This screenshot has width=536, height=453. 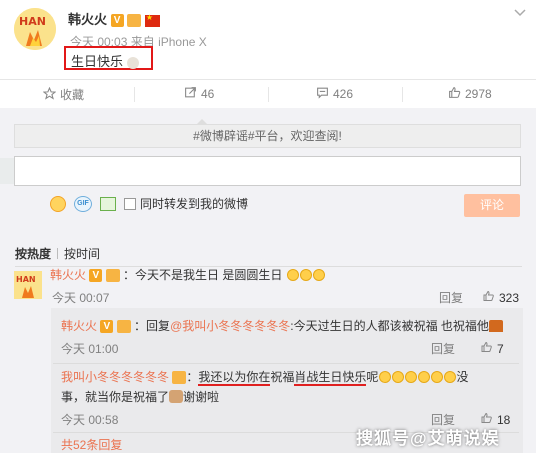 What do you see at coordinates (492, 205) in the screenshot?
I see `submit-comment-button: 评论` at bounding box center [492, 205].